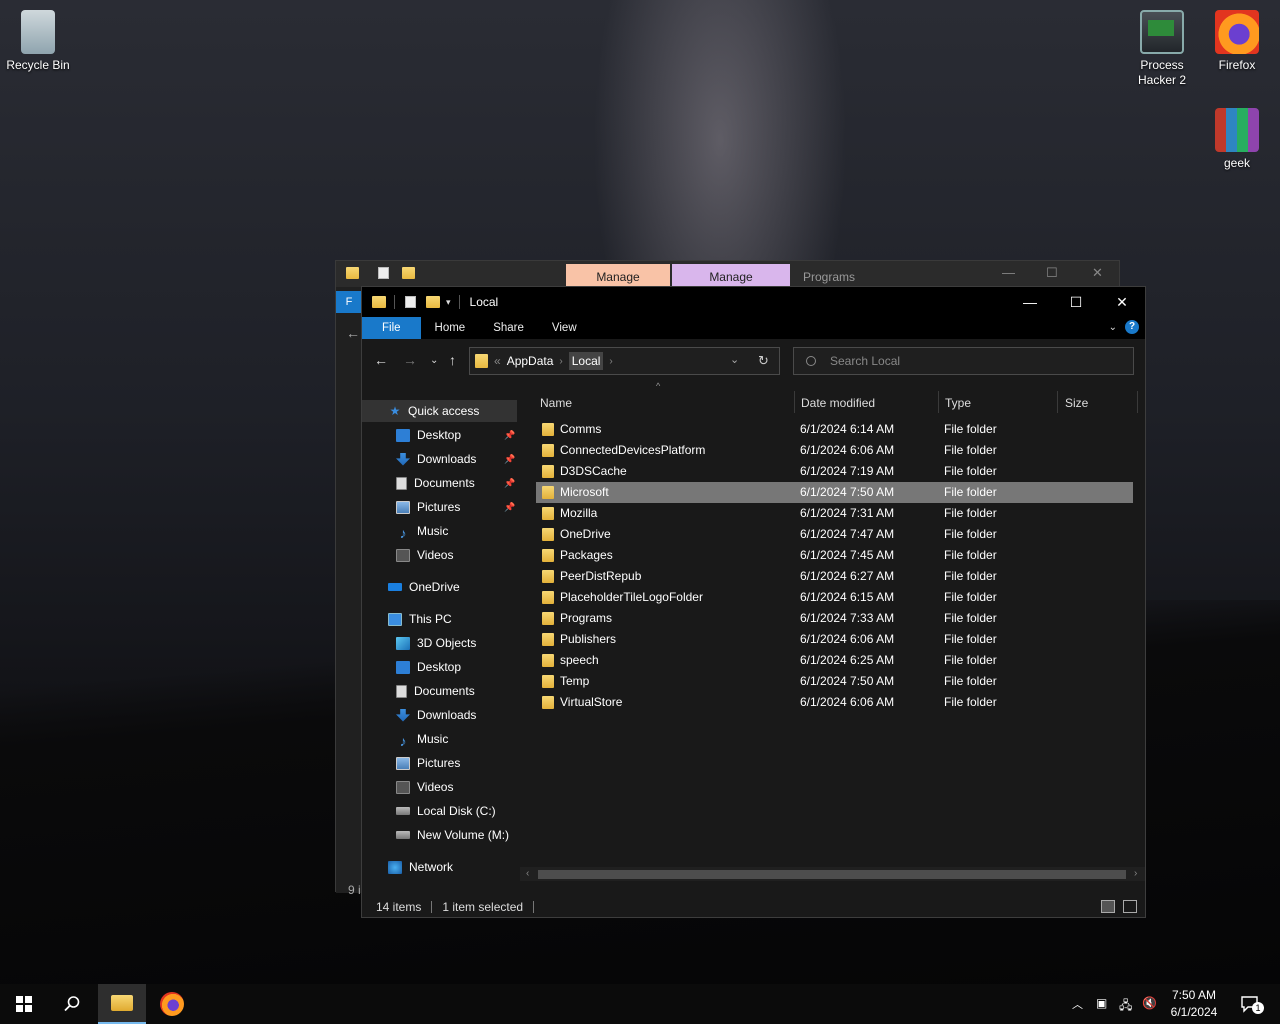  Describe the element at coordinates (457, 715) in the screenshot. I see `nav-pc-downloads: Downloads` at that location.